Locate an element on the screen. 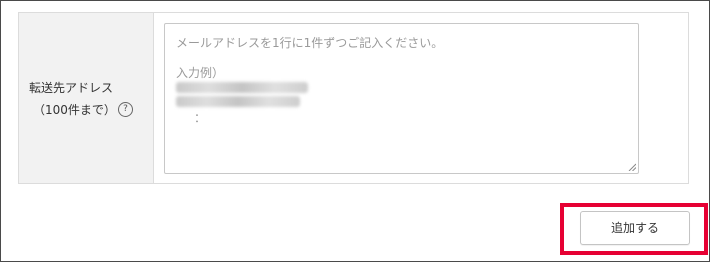 The height and width of the screenshot is (262, 710). help-icon: ? is located at coordinates (125, 109).